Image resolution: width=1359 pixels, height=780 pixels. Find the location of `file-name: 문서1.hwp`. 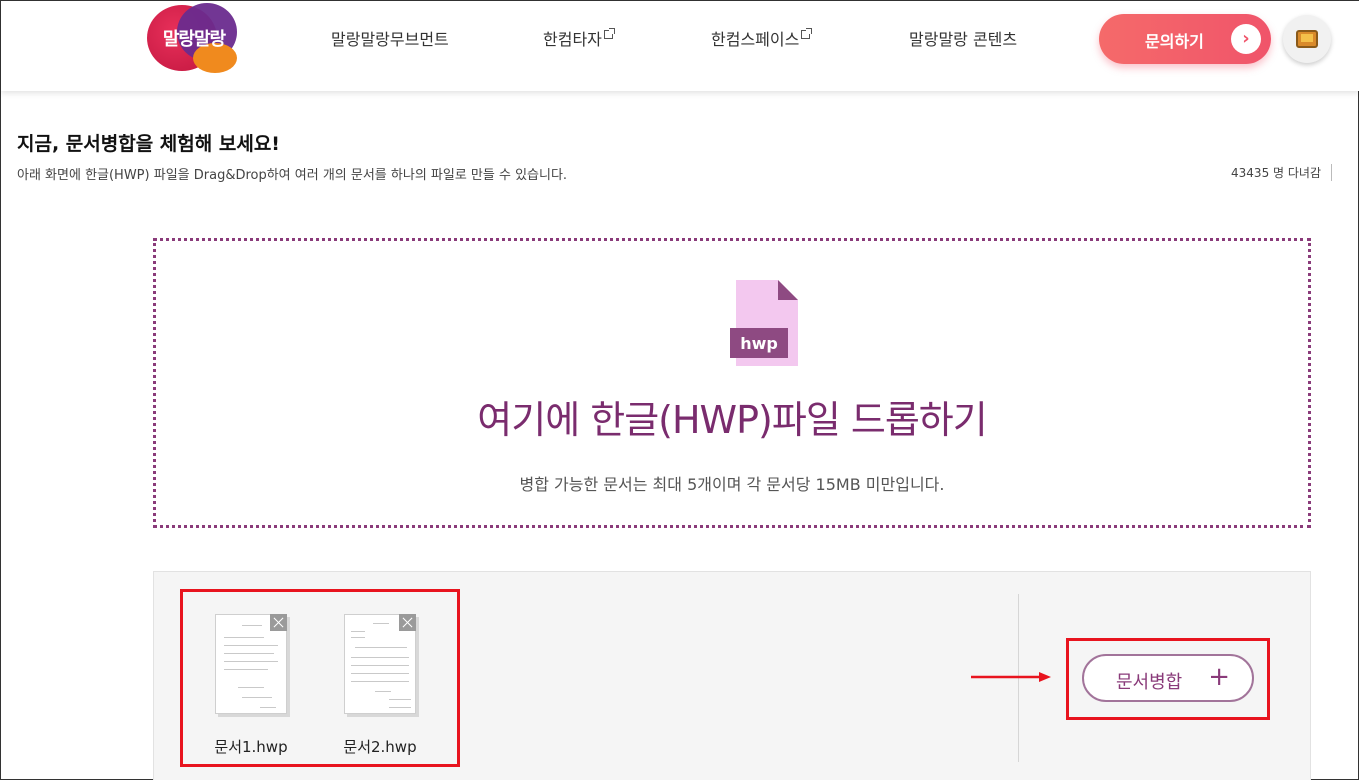

file-name: 문서1.hwp is located at coordinates (251, 747).